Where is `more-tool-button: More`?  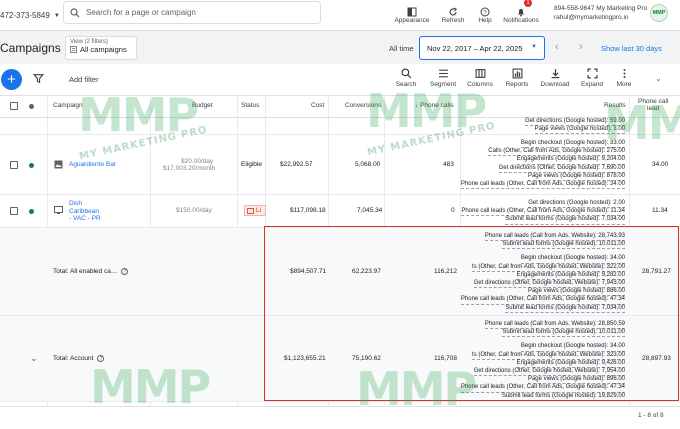
more-tool-button: More is located at coordinates (624, 78).